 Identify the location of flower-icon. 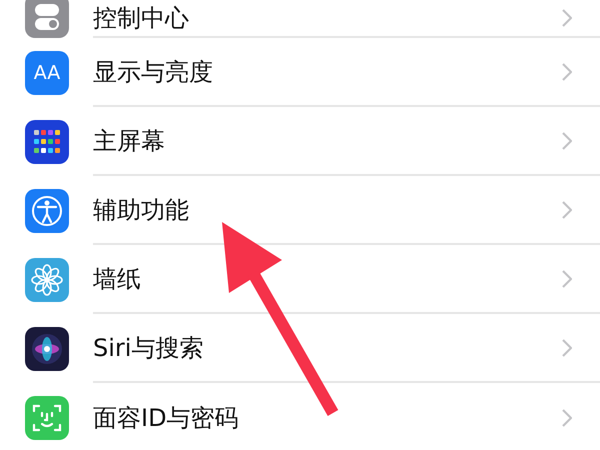
(47, 280).